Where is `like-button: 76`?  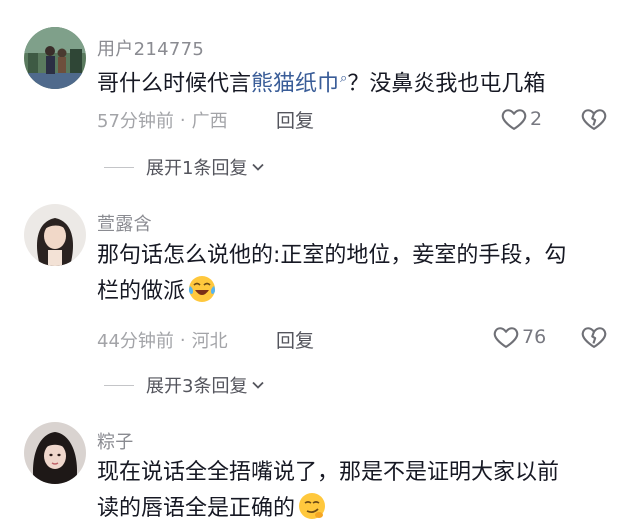 like-button: 76 is located at coordinates (519, 337).